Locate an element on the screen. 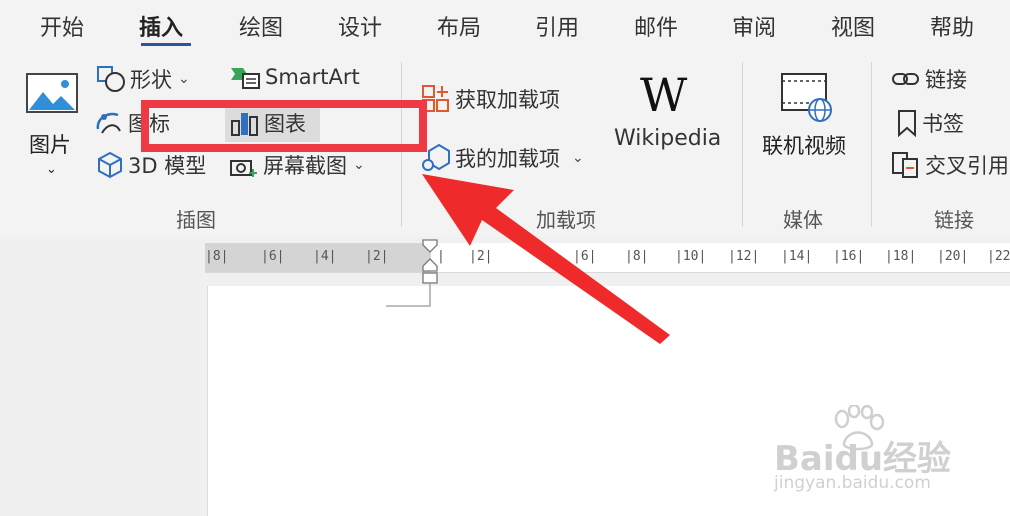  link-button: 链接 is located at coordinates (929, 79).